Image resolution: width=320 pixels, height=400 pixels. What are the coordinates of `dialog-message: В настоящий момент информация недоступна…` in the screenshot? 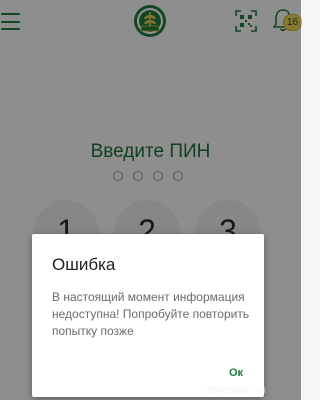 It's located at (151, 314).